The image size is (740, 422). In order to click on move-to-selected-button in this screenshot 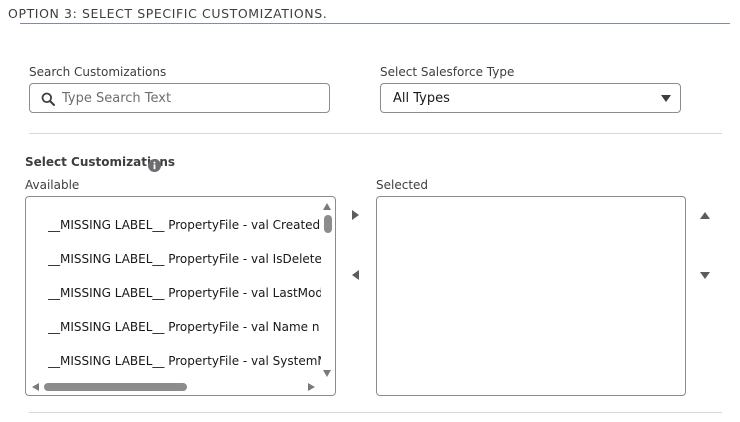, I will do `click(356, 216)`.